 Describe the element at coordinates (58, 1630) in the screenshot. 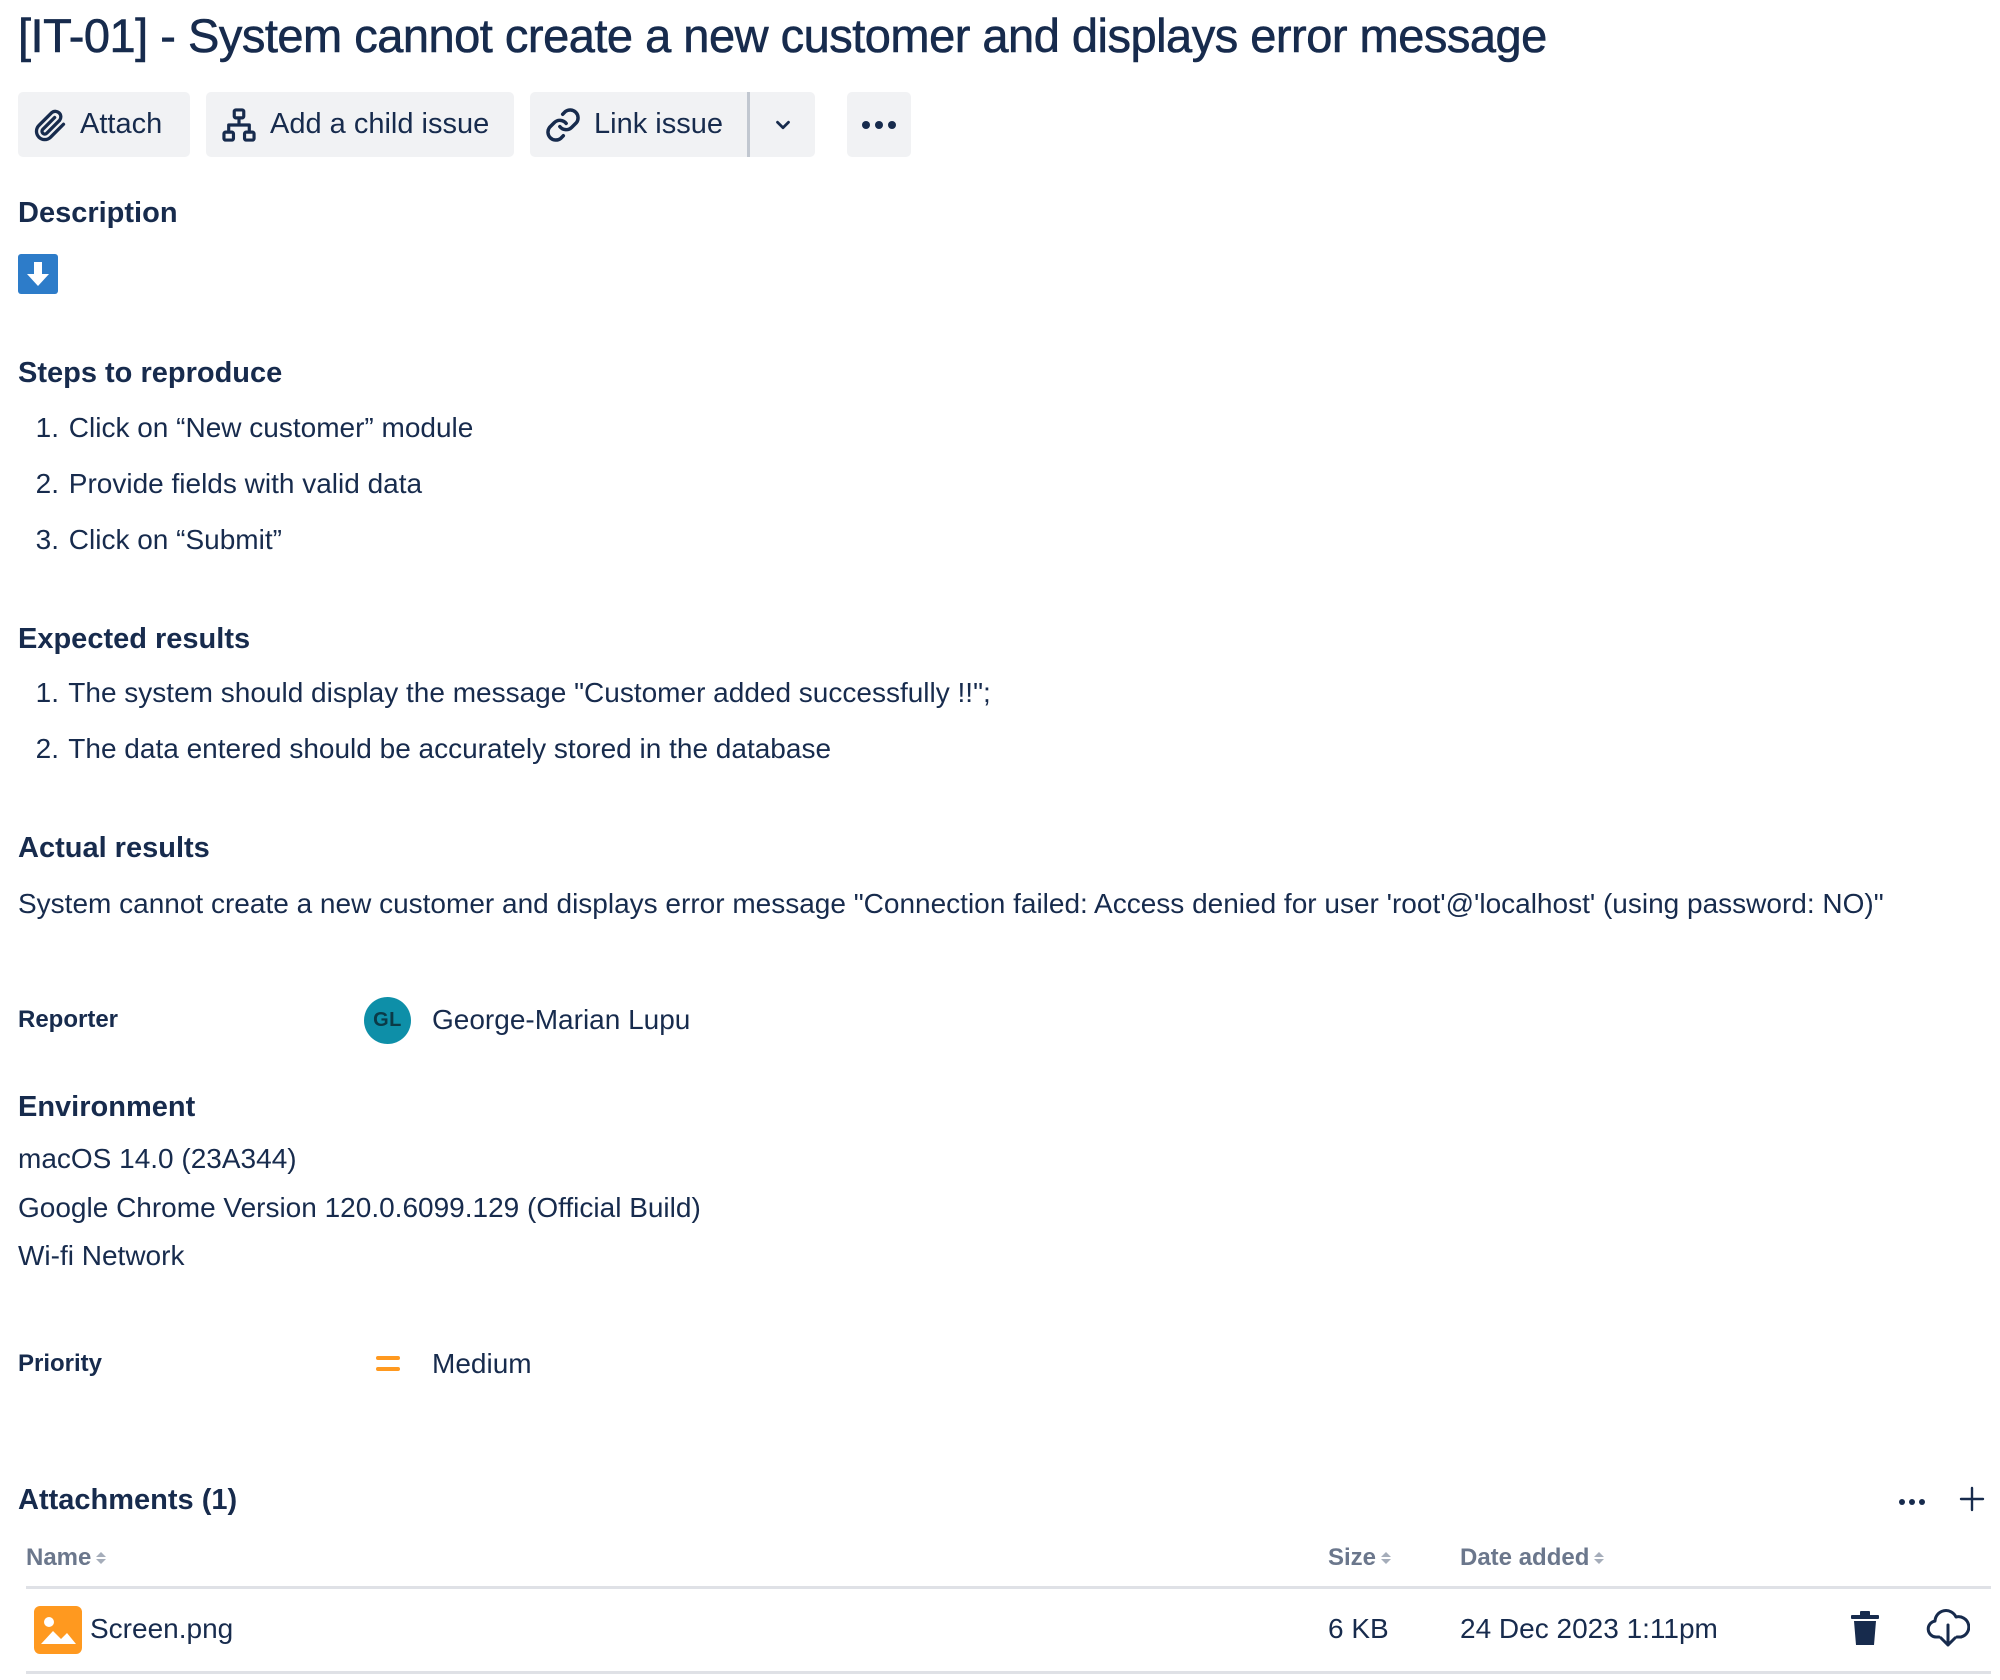

I see `image-file-icon` at that location.